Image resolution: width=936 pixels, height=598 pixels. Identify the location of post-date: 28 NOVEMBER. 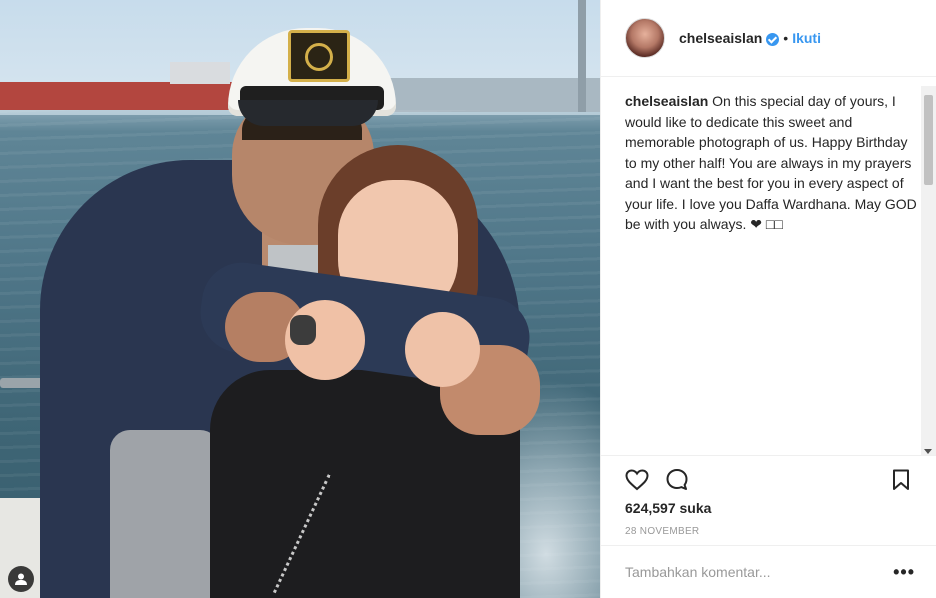
(662, 531).